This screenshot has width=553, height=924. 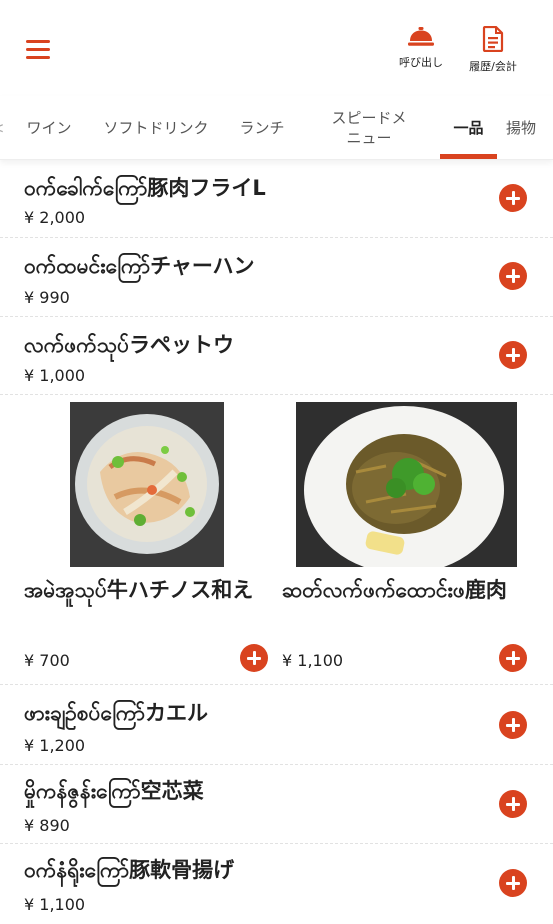 I want to click on menu-item-row: လက်ဖက်သုပ်ラペットウ ¥ 1,000, so click(x=276, y=356).